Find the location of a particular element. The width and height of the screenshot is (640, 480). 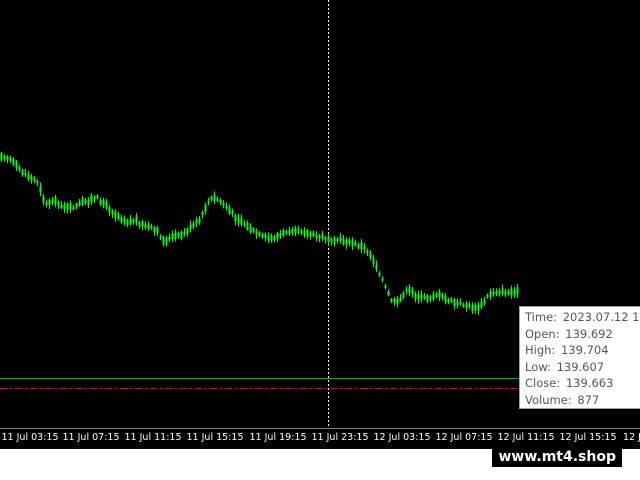

data-window-open-row: Open: 139.692 is located at coordinates (582, 334).